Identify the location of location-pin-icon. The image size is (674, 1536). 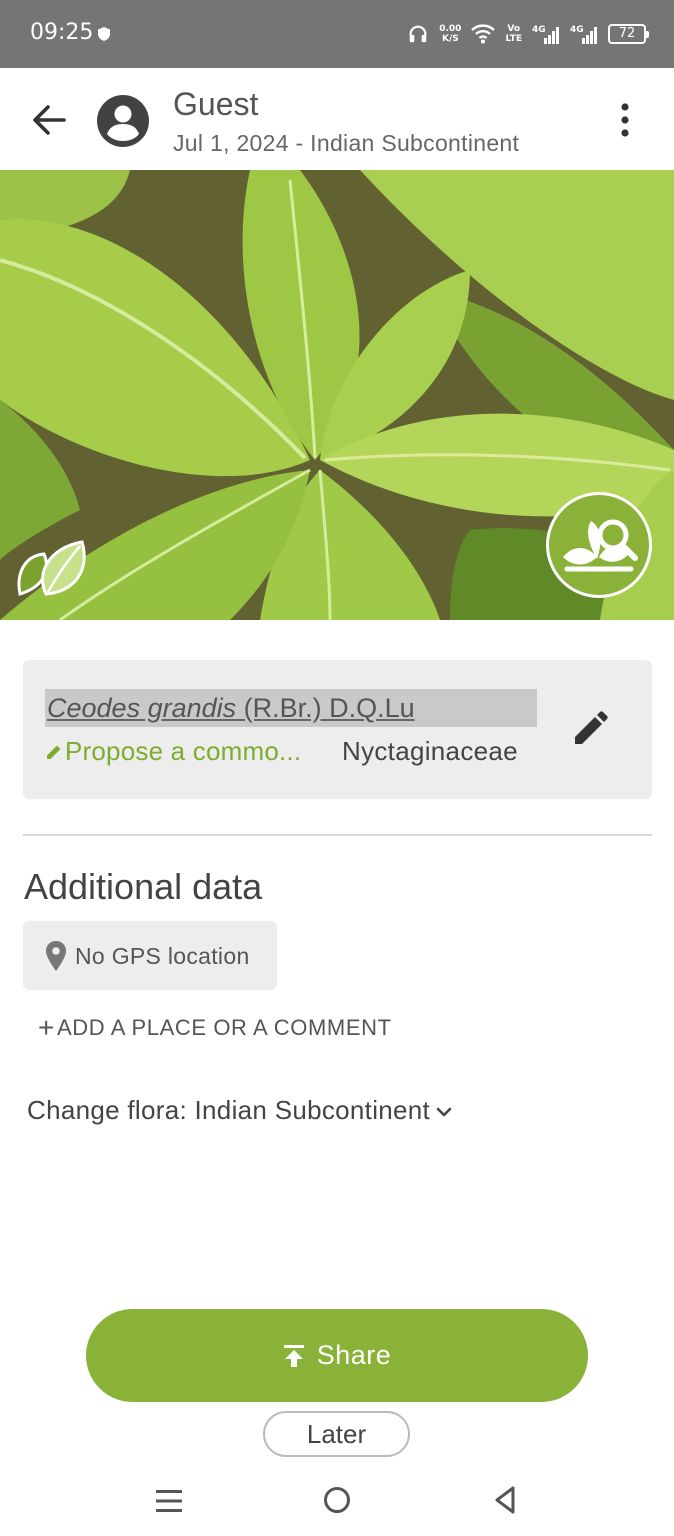
(56, 956).